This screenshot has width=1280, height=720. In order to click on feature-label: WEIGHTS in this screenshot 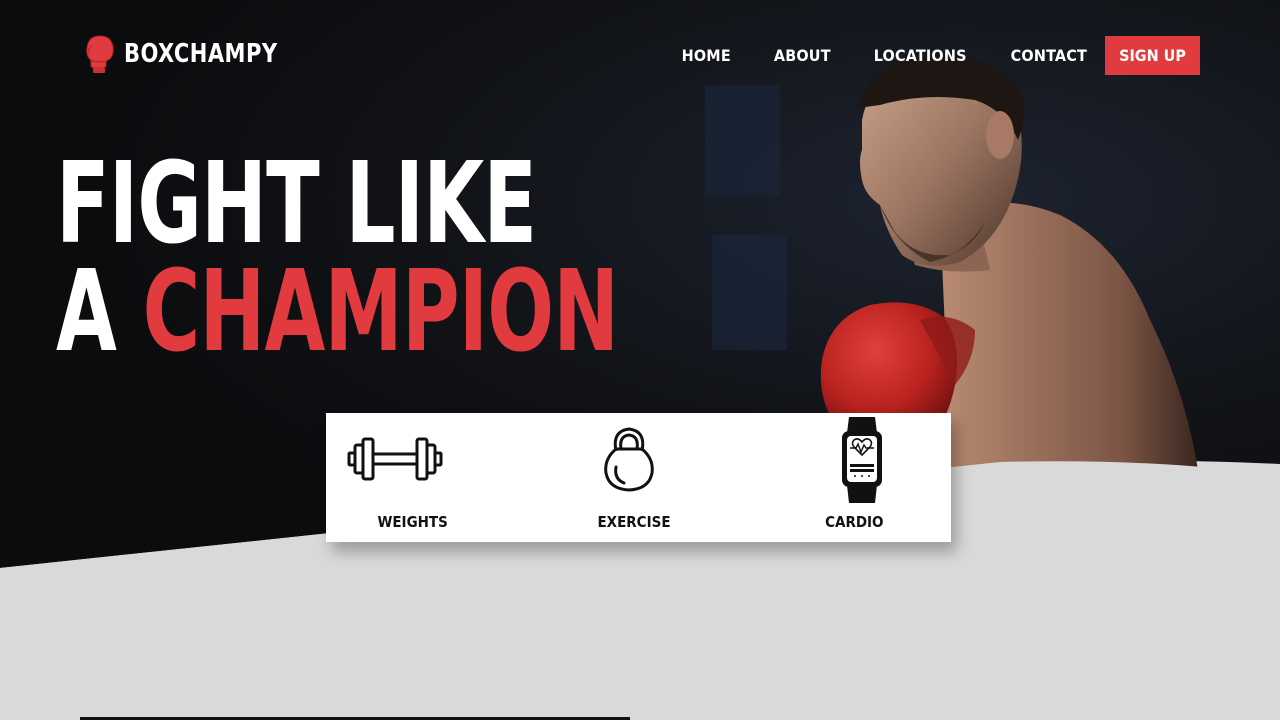, I will do `click(412, 522)`.